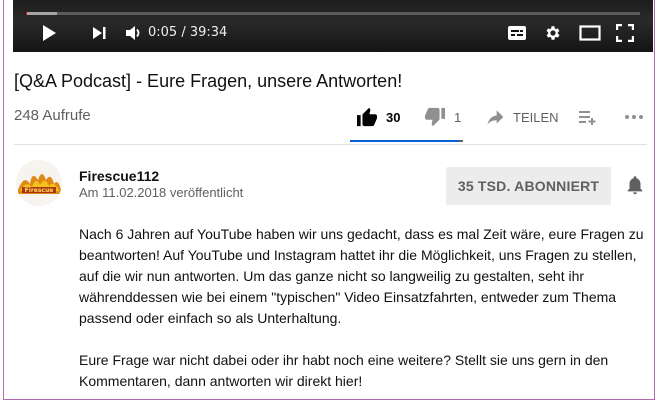 The width and height of the screenshot is (658, 403). I want to click on theater-mode-button, so click(590, 33).